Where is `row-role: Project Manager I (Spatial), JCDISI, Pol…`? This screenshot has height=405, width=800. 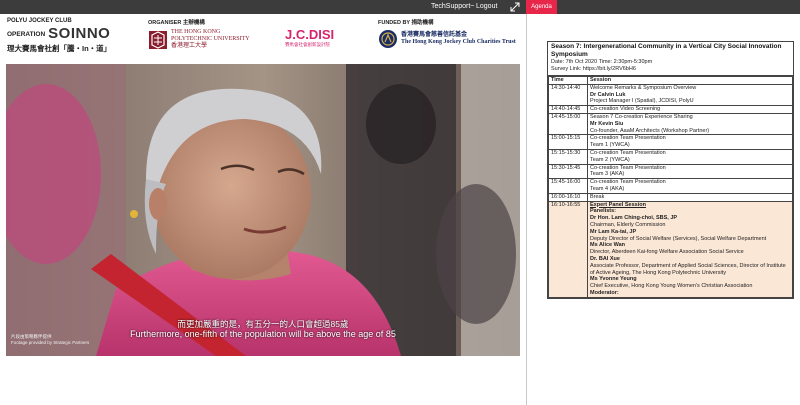 row-role: Project Manager I (Spatial), JCDISI, Pol… is located at coordinates (642, 101).